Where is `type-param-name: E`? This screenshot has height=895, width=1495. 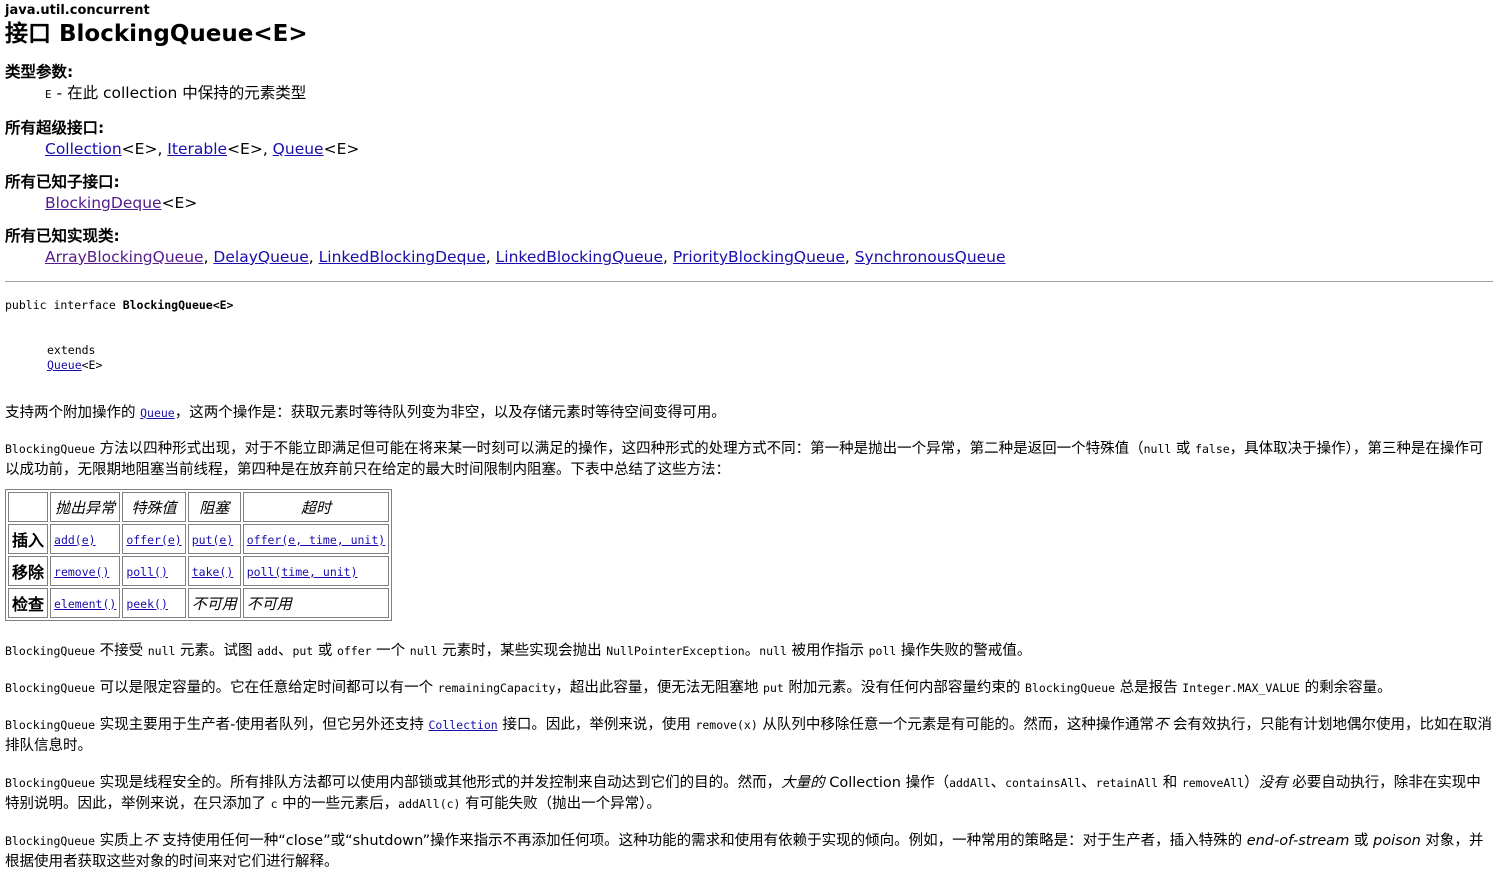
type-param-name: E is located at coordinates (48, 94).